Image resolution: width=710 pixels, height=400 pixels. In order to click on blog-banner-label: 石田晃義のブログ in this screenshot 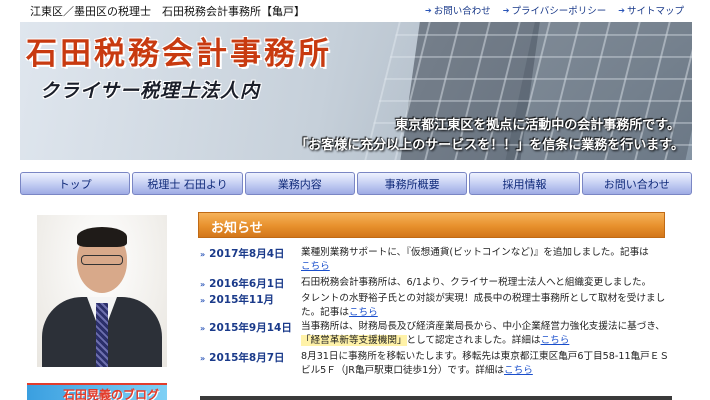, I will do `click(111, 393)`.